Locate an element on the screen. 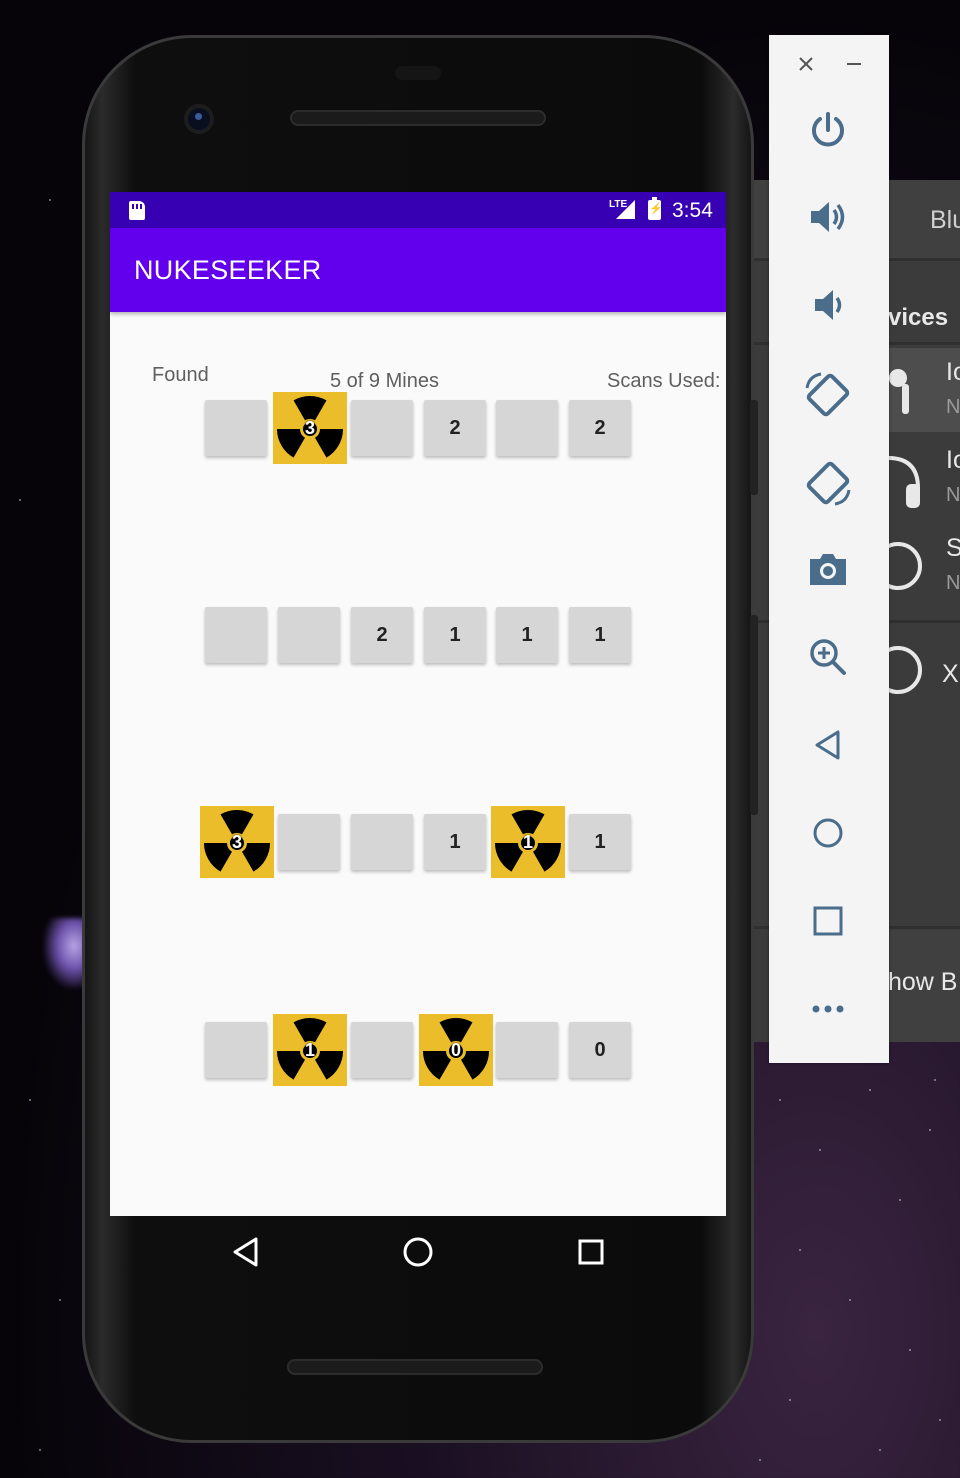 Image resolution: width=960 pixels, height=1478 pixels. volume-up-icon is located at coordinates (828, 217).